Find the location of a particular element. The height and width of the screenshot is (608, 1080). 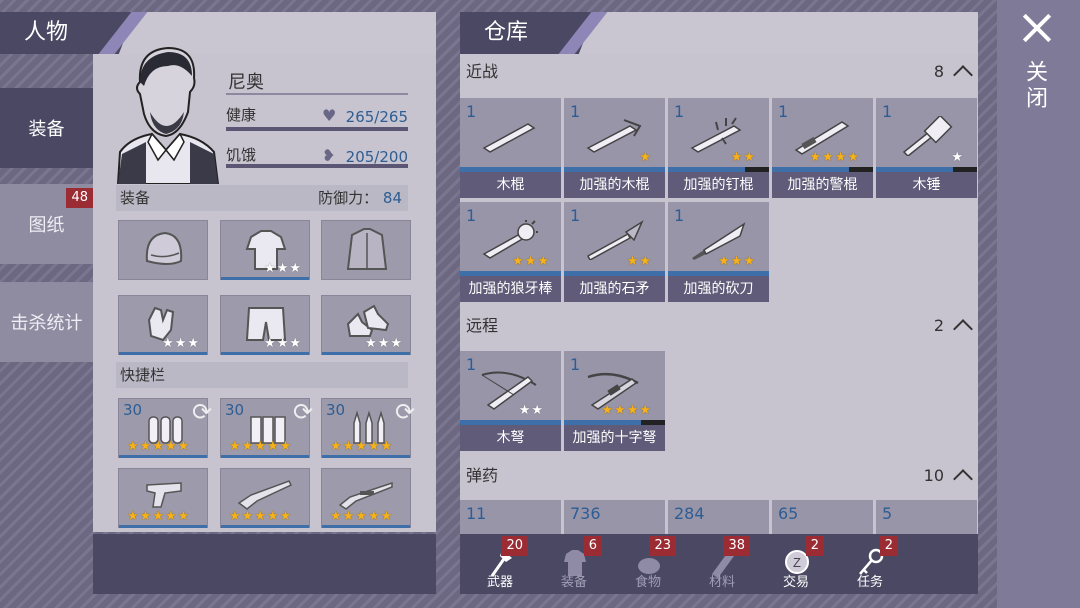

category-count: 2 is located at coordinates (938, 325).